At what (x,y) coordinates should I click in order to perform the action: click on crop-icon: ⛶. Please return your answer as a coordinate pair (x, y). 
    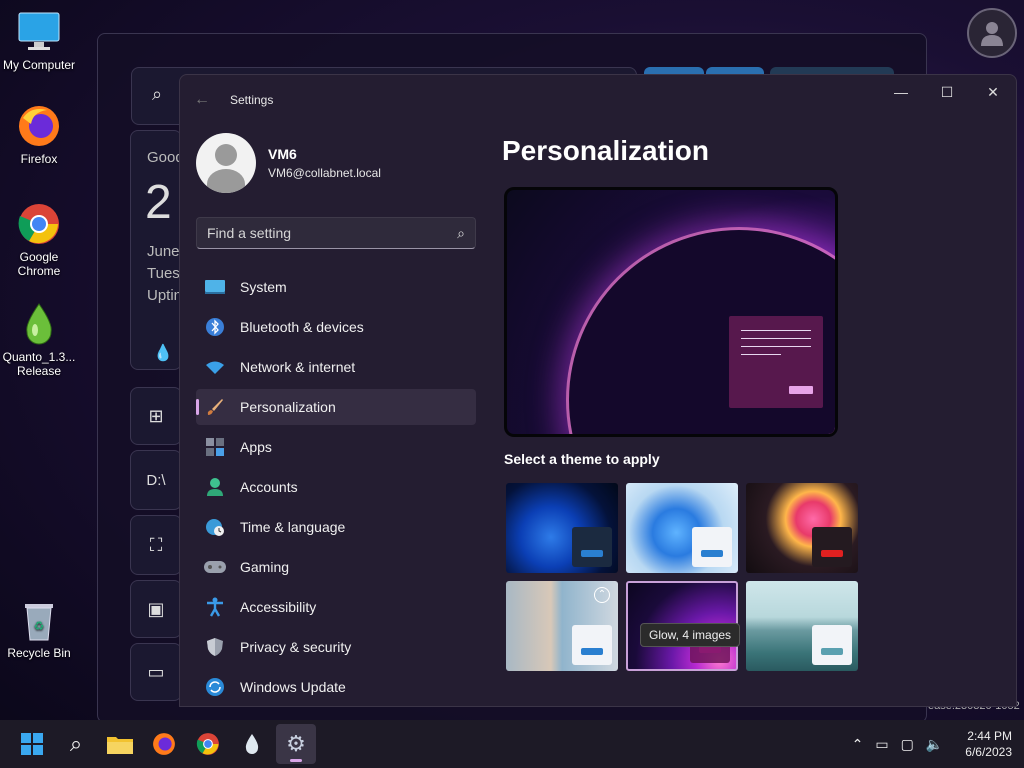
    Looking at the image, I should click on (156, 544).